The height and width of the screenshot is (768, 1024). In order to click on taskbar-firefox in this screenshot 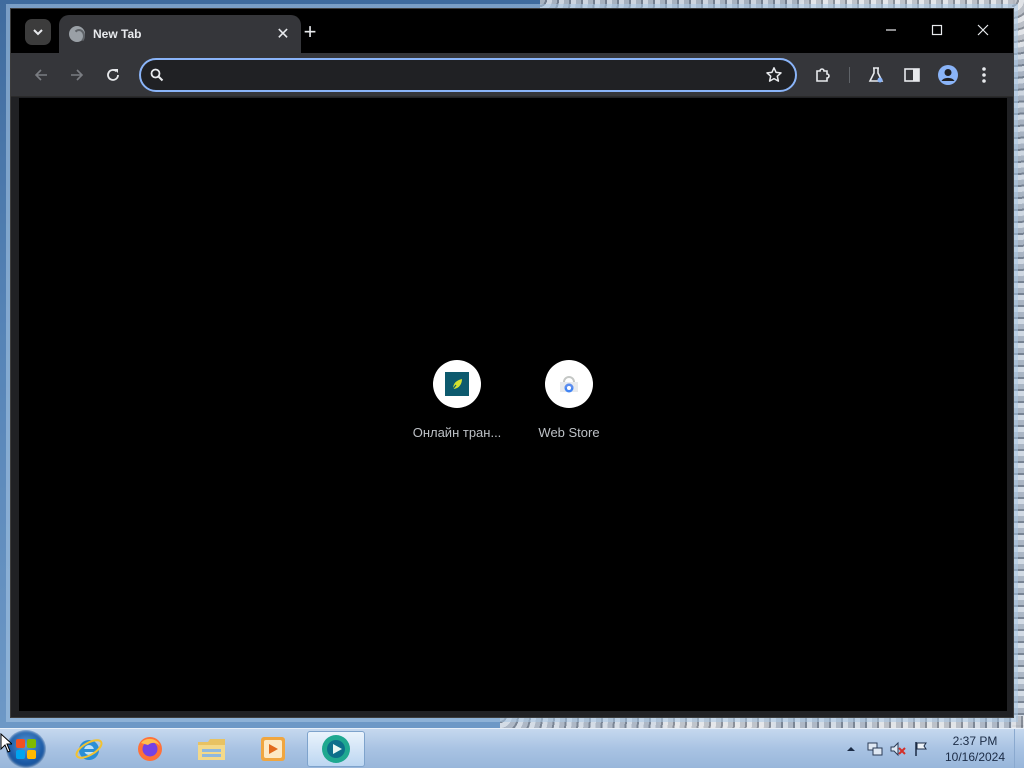, I will do `click(150, 749)`.